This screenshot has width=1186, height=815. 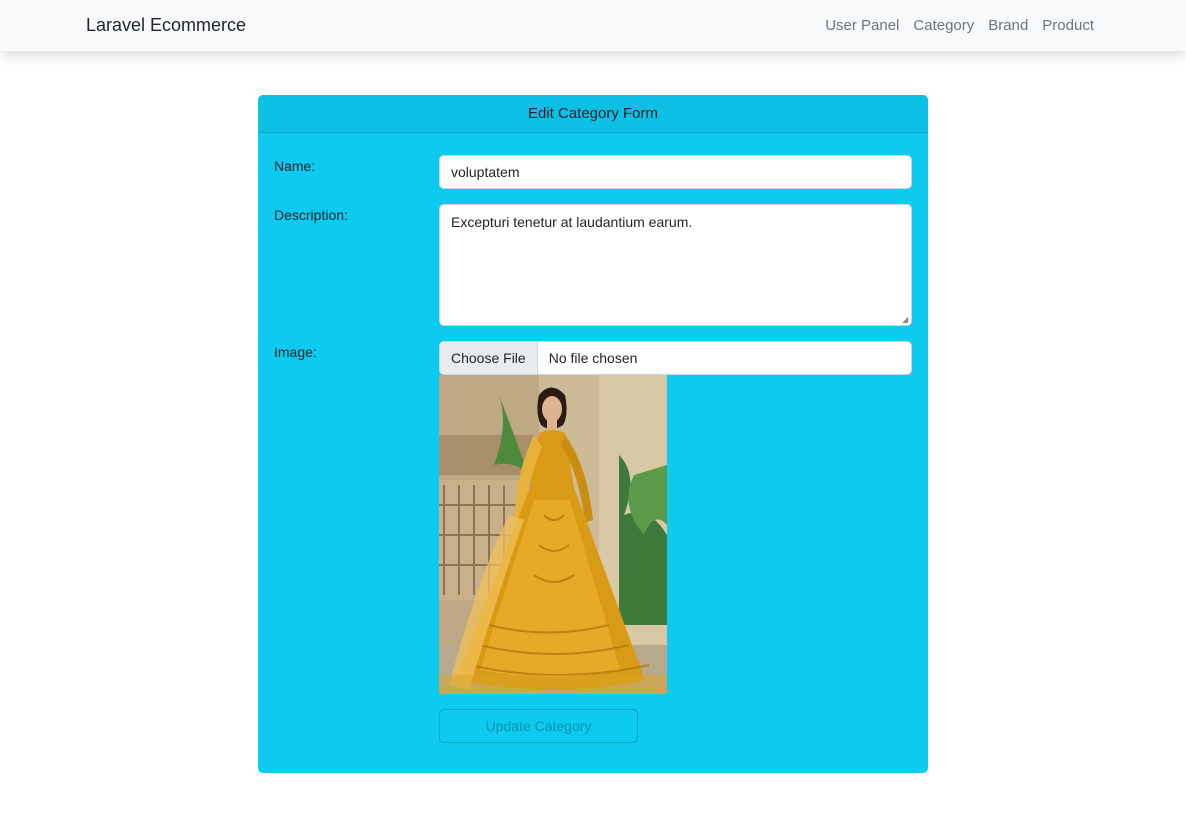 What do you see at coordinates (943, 25) in the screenshot?
I see `nav-link-category: Category` at bounding box center [943, 25].